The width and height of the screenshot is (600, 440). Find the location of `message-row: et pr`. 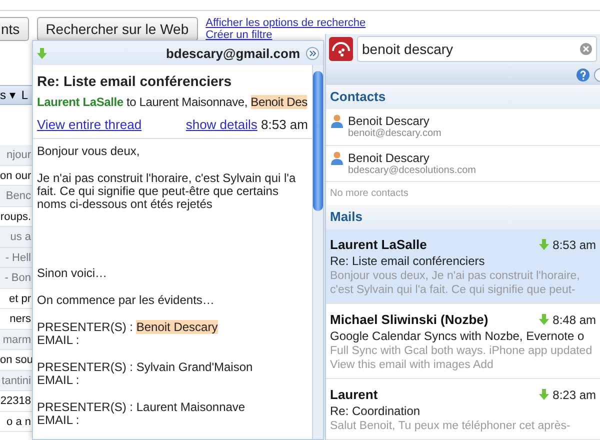

message-row: et pr is located at coordinates (16, 298).